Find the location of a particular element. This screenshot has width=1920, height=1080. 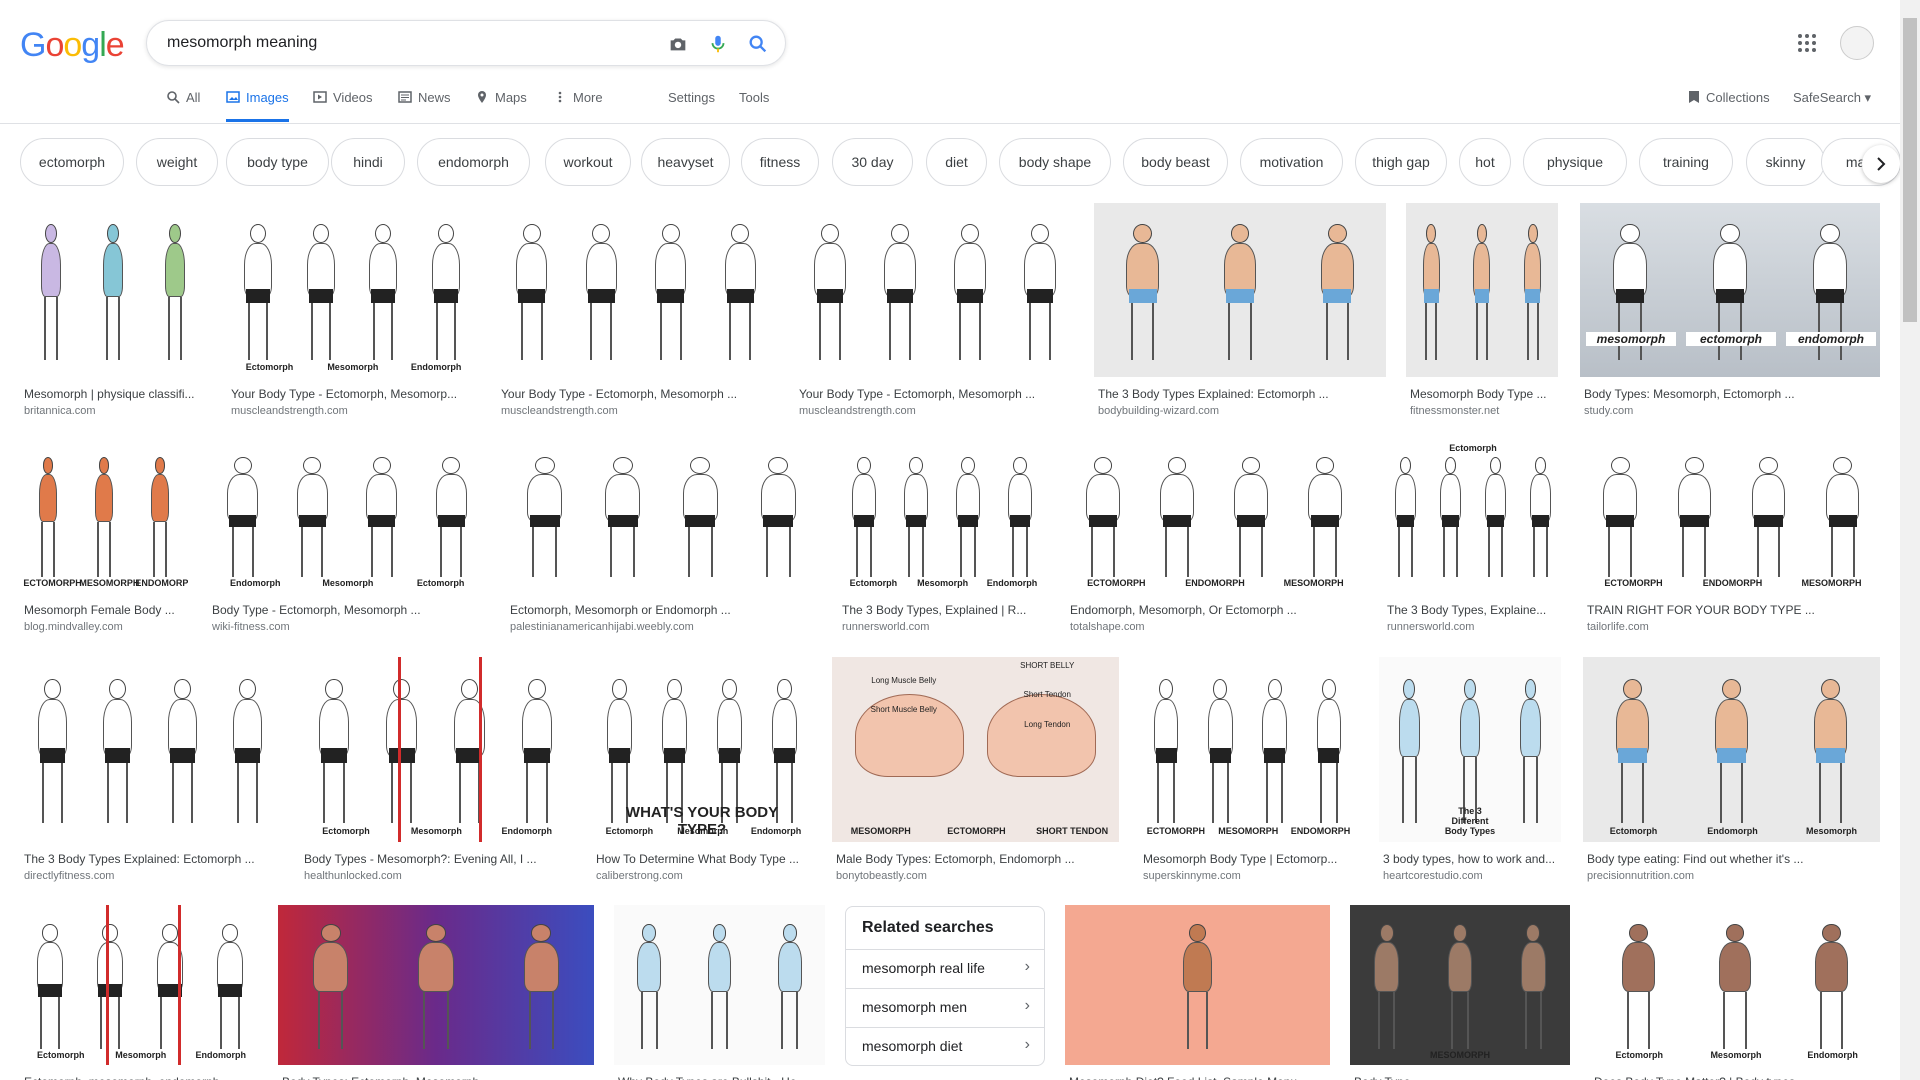

chip: workout is located at coordinates (588, 162).